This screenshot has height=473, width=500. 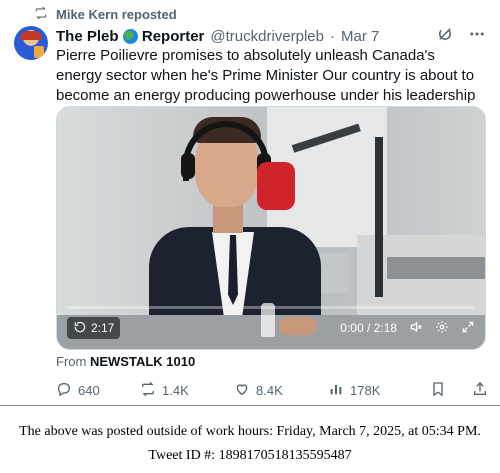 I want to click on display-name: The Pleb Reporter, so click(x=130, y=36).